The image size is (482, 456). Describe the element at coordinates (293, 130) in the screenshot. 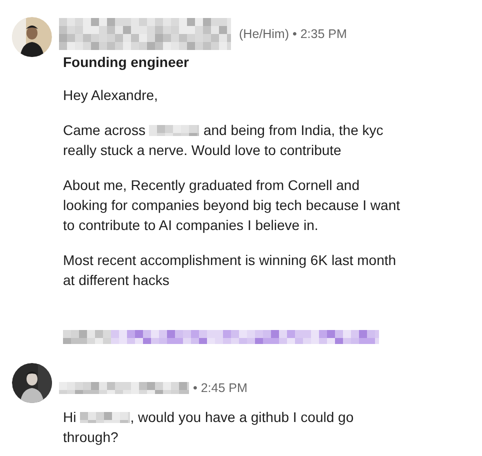

I see `message-text: and being from India, the kyc` at that location.